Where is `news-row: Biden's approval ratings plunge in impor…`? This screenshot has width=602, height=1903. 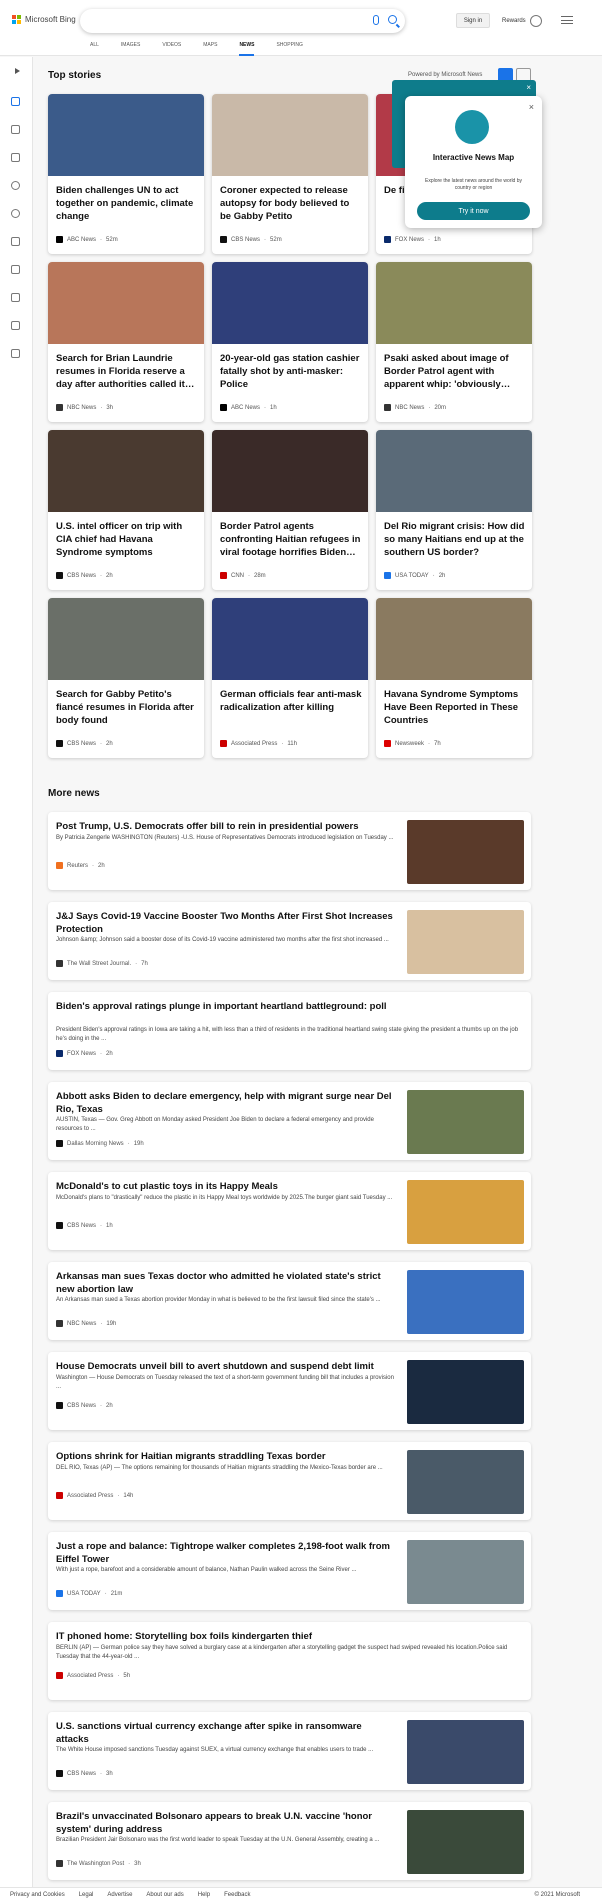 news-row: Biden's approval ratings plunge in impor… is located at coordinates (289, 1031).